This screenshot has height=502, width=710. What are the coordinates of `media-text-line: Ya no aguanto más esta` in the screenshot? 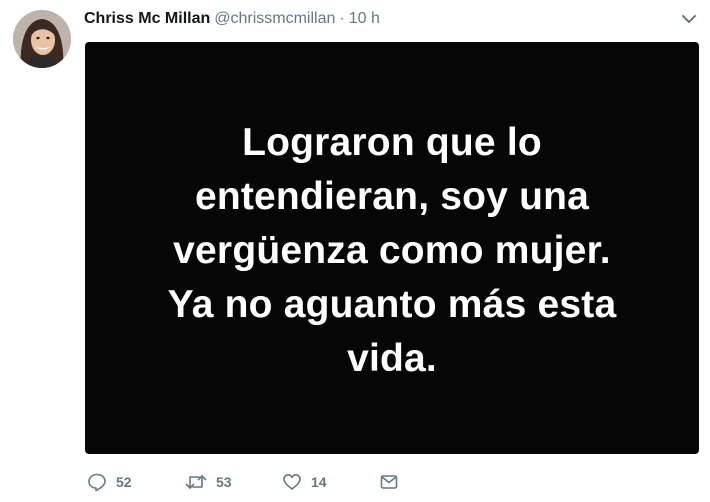 It's located at (392, 304).